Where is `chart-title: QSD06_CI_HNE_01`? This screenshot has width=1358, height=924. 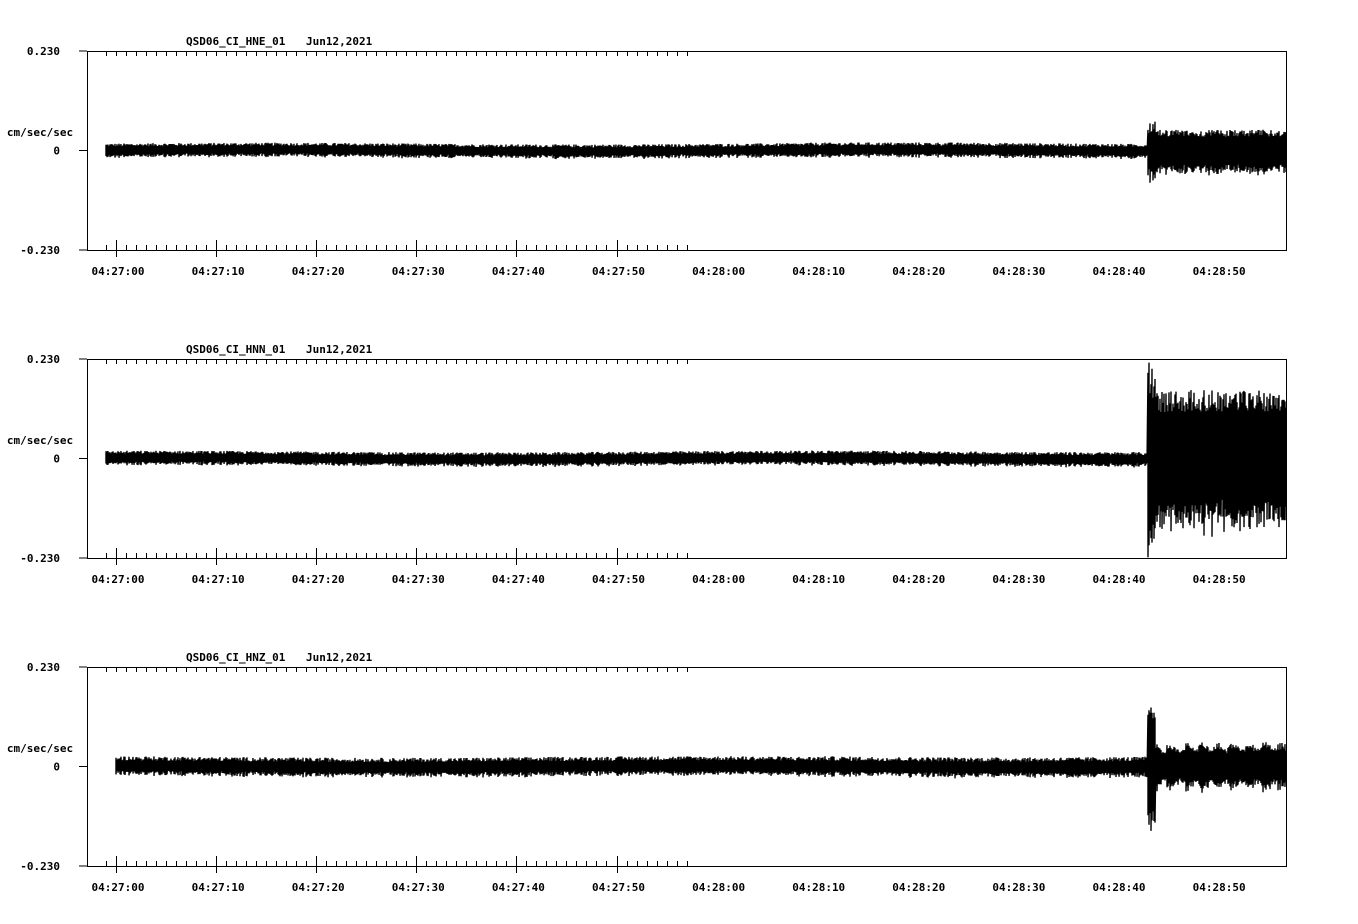
chart-title: QSD06_CI_HNE_01 is located at coordinates (236, 41).